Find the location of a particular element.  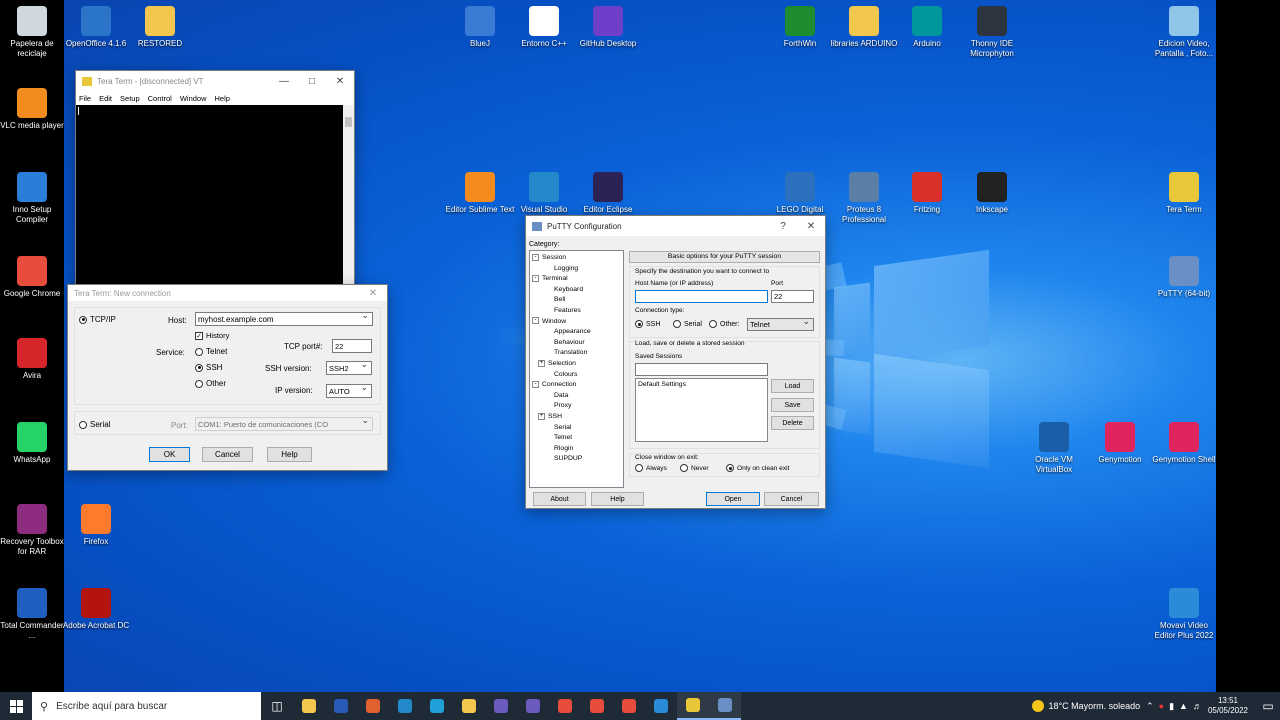

session-list-item: Default Settings is located at coordinates (701, 384).